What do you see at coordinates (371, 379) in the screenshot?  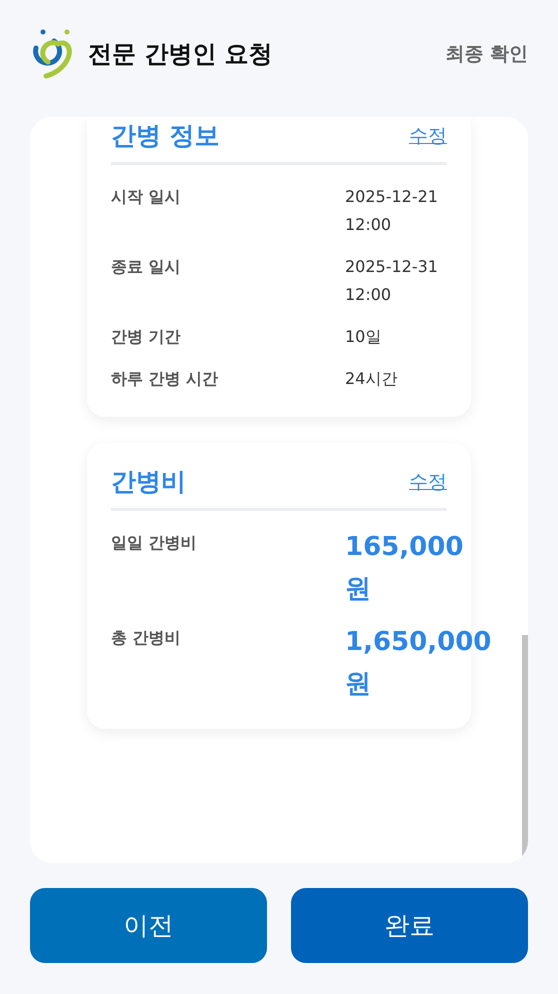 I see `field-value: 24시간` at bounding box center [371, 379].